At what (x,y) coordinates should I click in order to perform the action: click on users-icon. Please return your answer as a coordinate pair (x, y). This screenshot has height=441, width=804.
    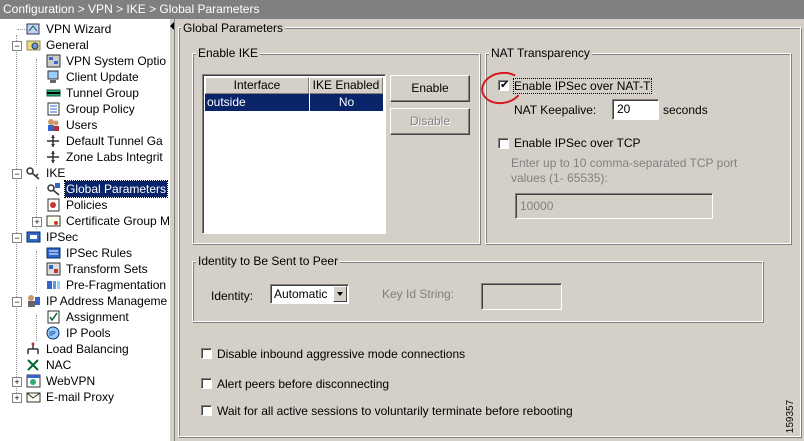
    Looking at the image, I should click on (53, 125).